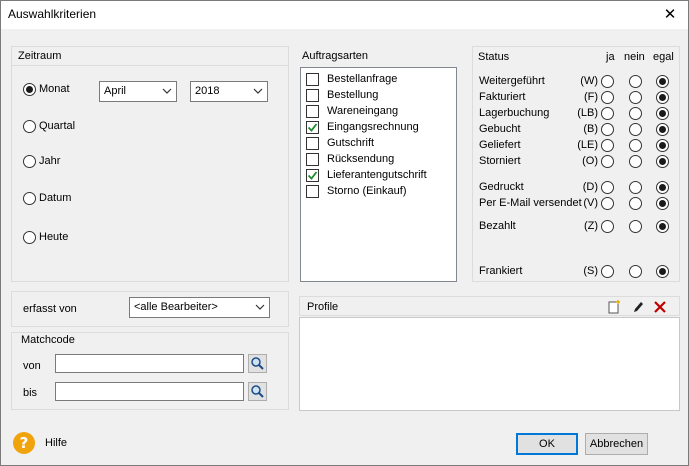 The width and height of the screenshot is (689, 466). I want to click on status-row-label: Weitergeführt, so click(512, 81).